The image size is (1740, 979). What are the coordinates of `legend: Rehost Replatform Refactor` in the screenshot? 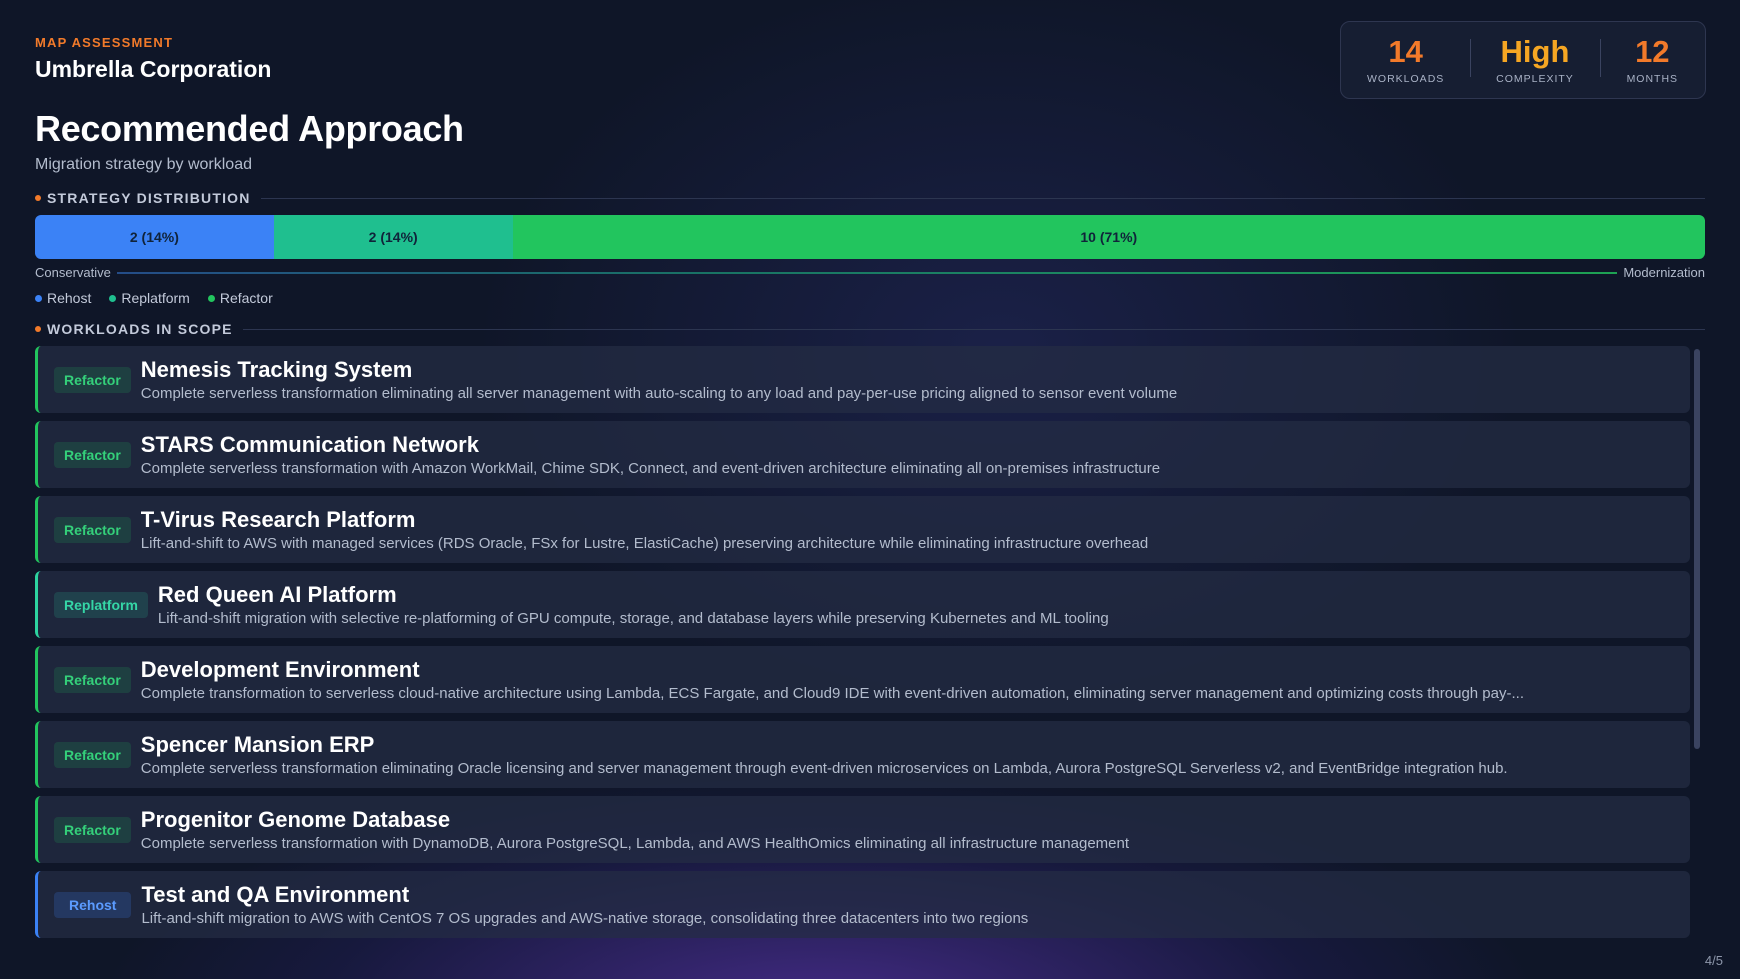 It's located at (163, 298).